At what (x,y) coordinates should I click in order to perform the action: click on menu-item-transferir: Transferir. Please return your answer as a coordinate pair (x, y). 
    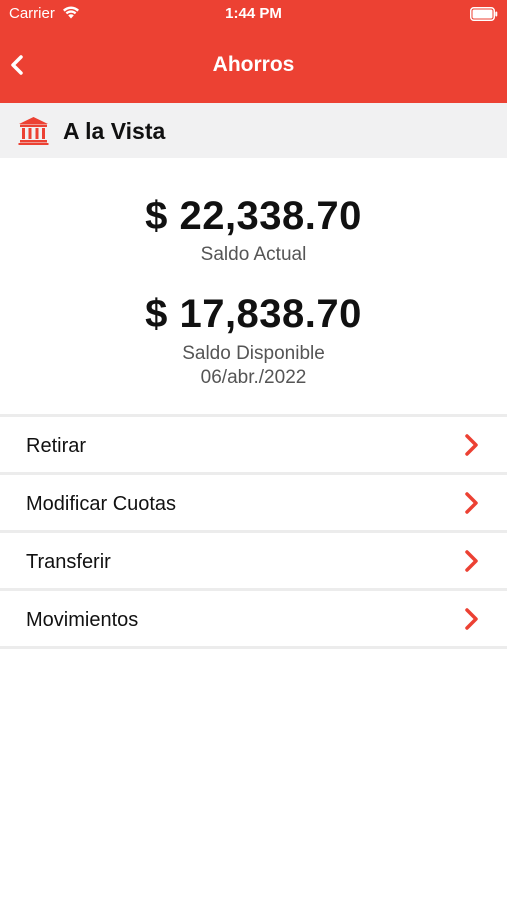
    Looking at the image, I should click on (253, 560).